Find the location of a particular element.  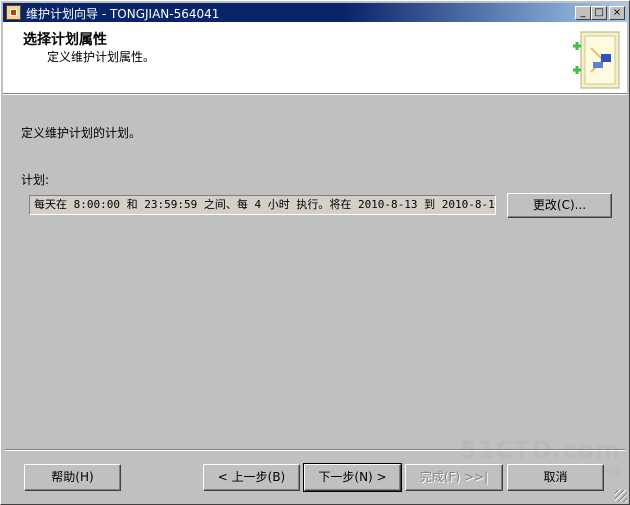

minimize-button: _ is located at coordinates (583, 13).